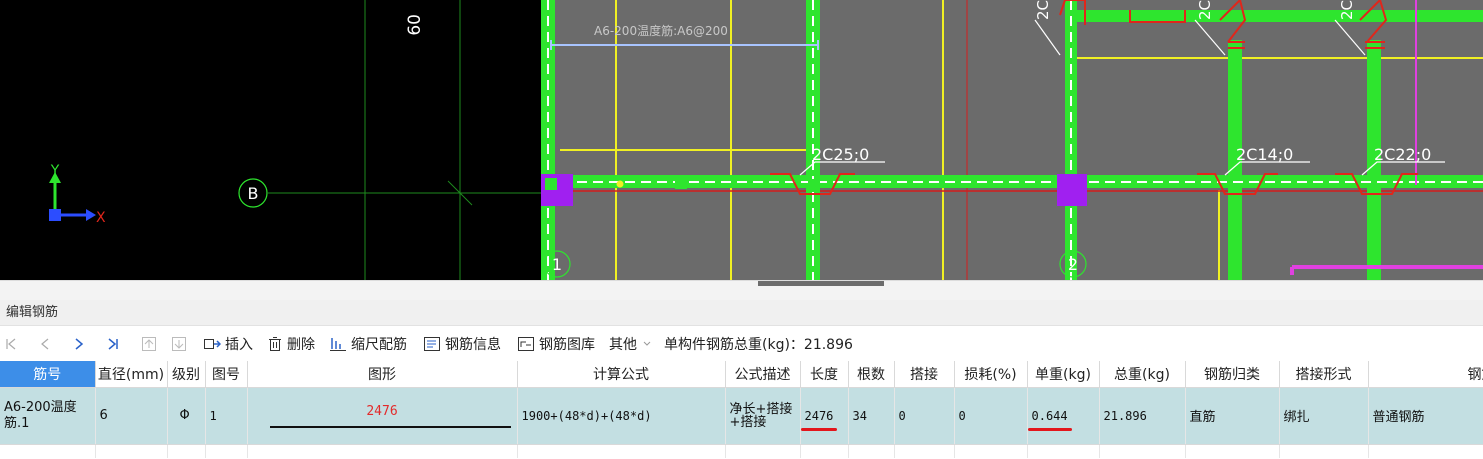 The height and width of the screenshot is (459, 1483). What do you see at coordinates (647, 343) in the screenshot?
I see `chevron-down-icon` at bounding box center [647, 343].